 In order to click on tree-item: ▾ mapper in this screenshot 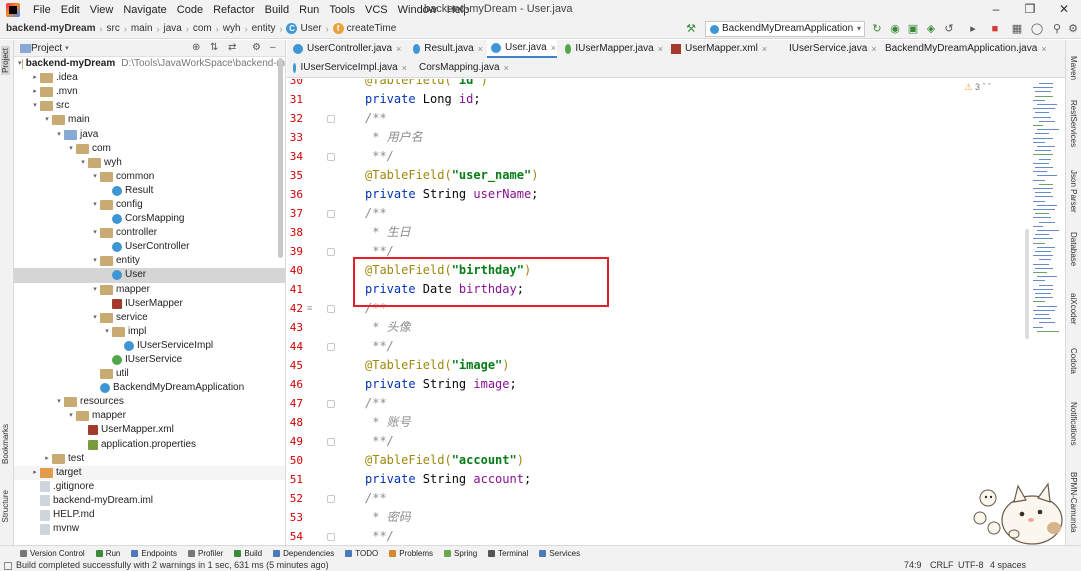, I will do `click(149, 416)`.